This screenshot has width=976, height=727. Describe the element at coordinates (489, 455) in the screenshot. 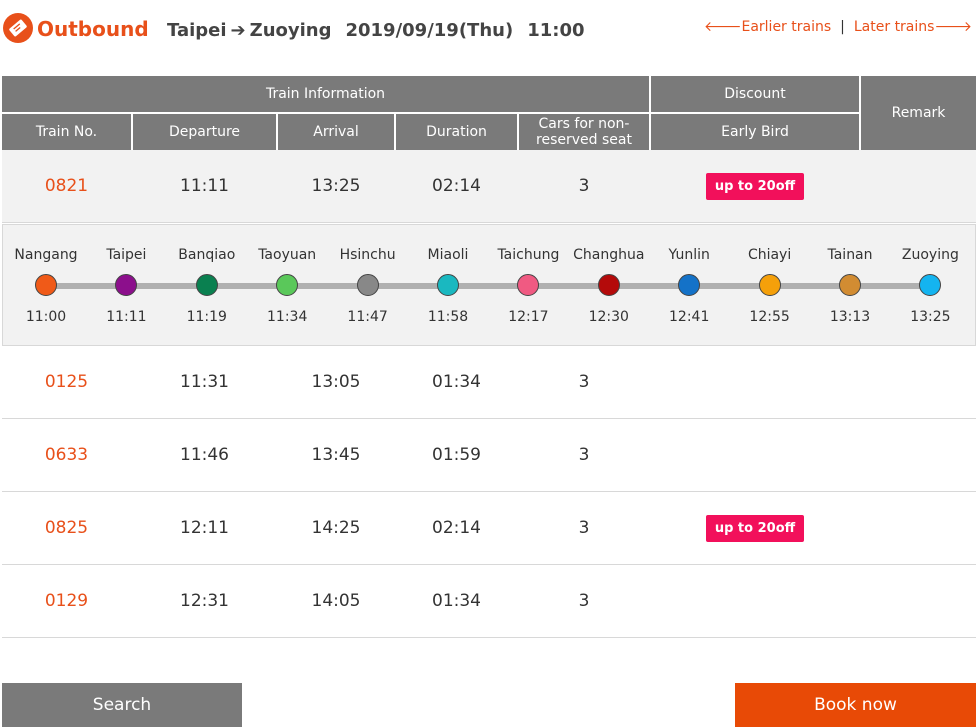

I see `table-row: 0633 11:46 13:45 01:59 3` at that location.